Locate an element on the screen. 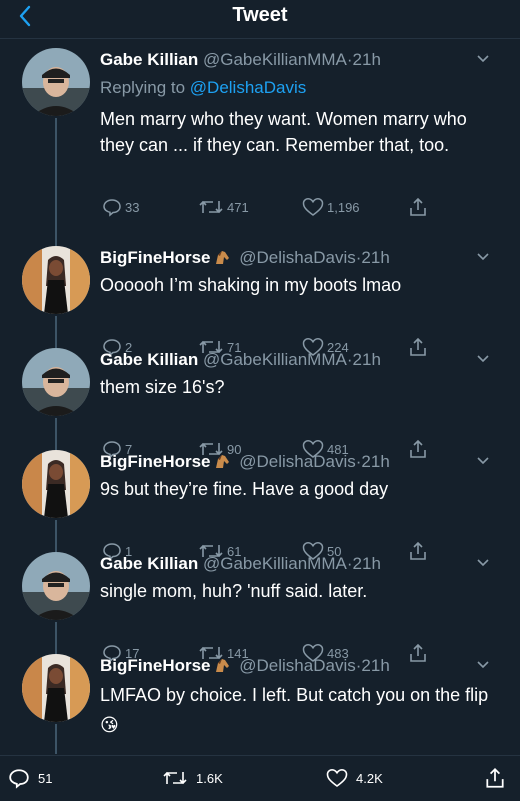  reply-count: 33 is located at coordinates (132, 207).